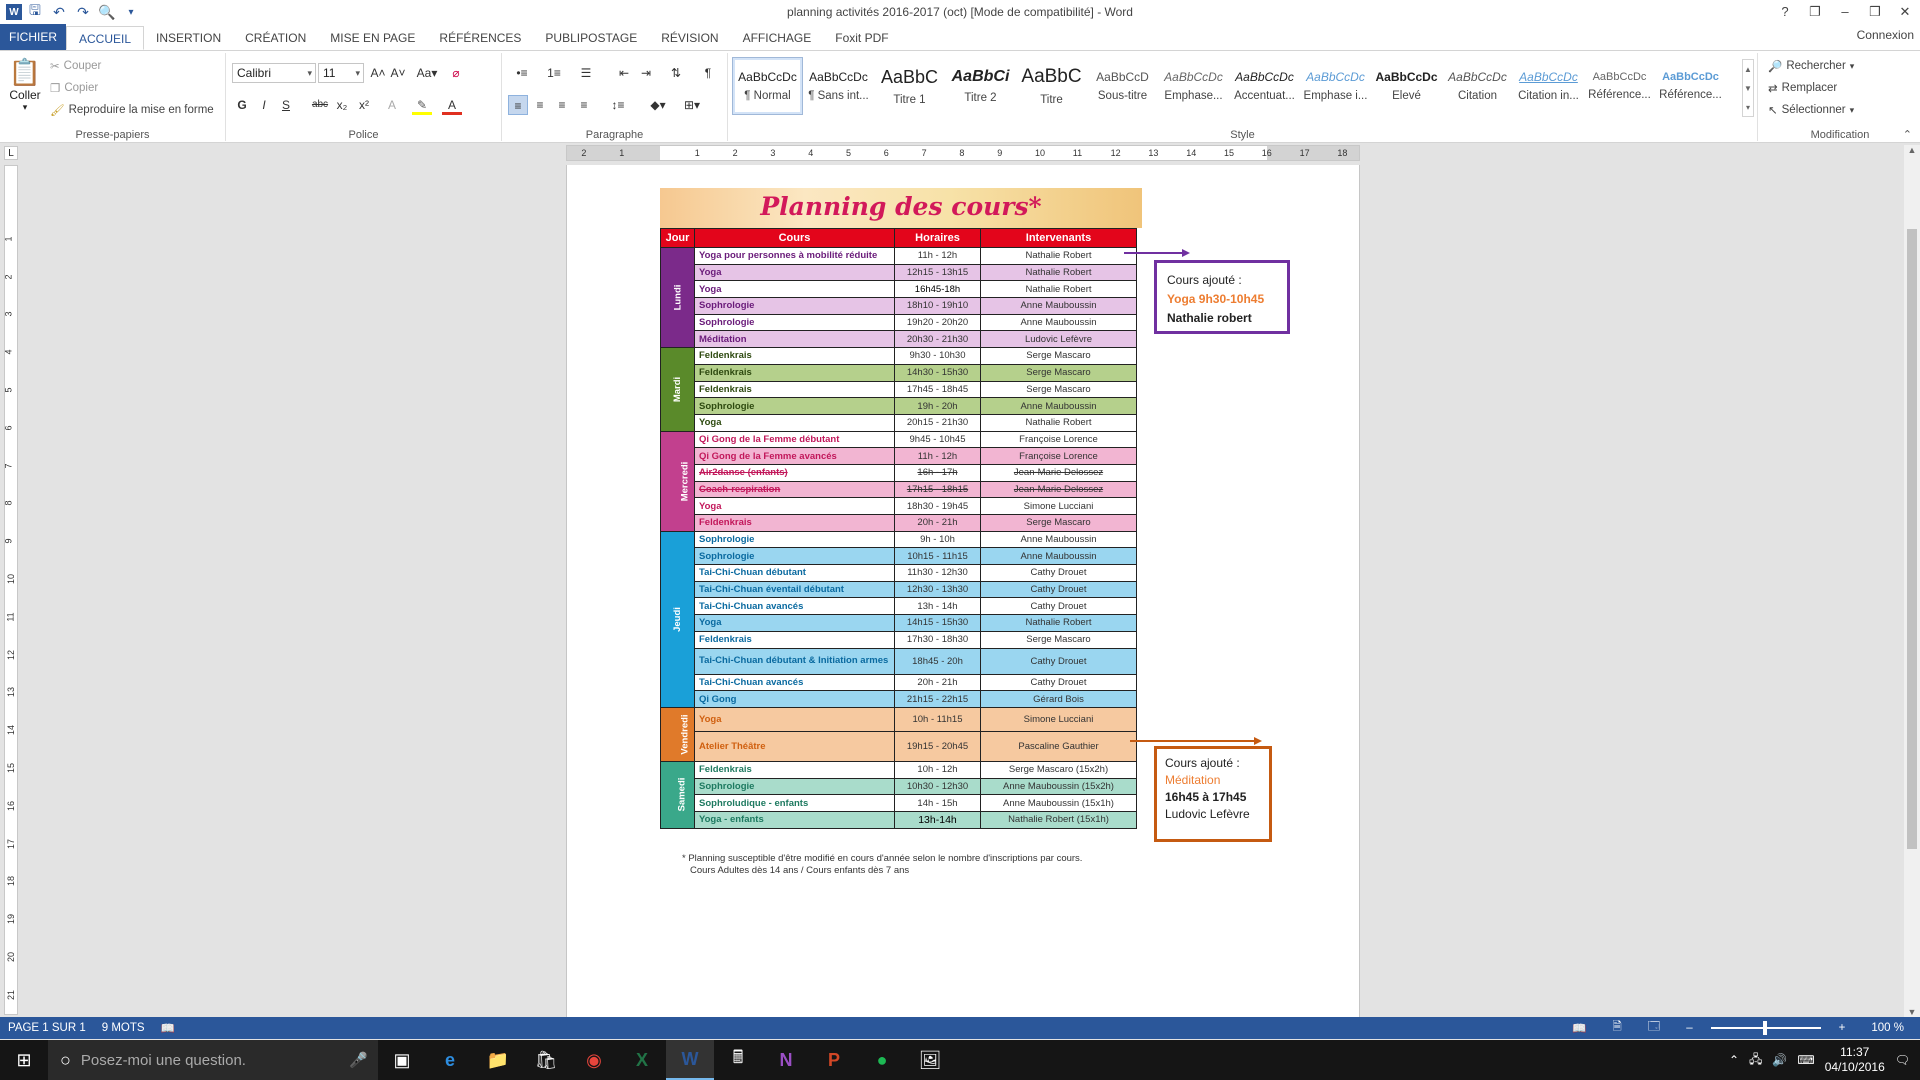 The width and height of the screenshot is (1920, 1080). What do you see at coordinates (320, 105) in the screenshot?
I see `strikethrough-button: abc` at bounding box center [320, 105].